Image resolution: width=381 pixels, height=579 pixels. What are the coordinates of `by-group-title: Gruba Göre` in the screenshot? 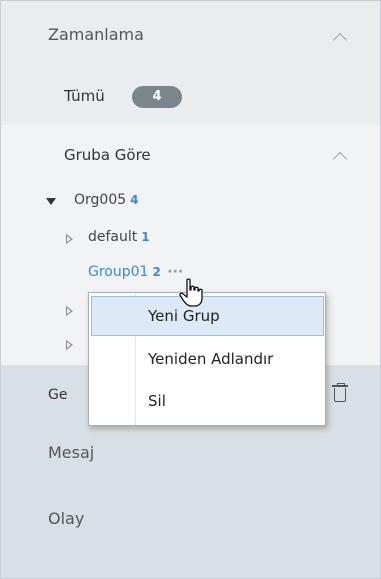 It's located at (107, 155).